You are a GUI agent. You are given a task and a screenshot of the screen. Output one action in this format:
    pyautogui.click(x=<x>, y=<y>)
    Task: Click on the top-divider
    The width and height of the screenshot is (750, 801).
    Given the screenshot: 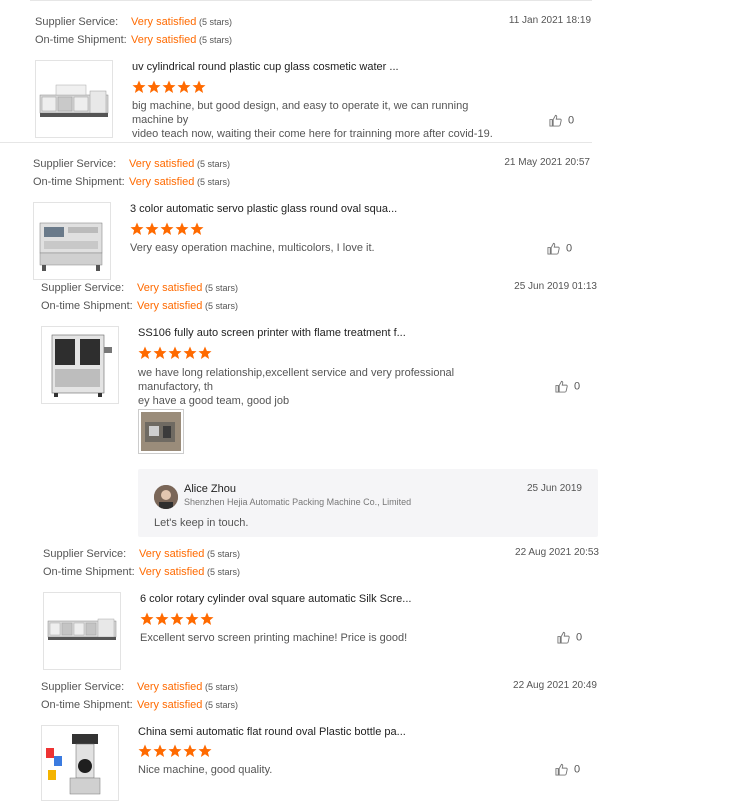 What is the action you would take?
    pyautogui.click(x=311, y=0)
    